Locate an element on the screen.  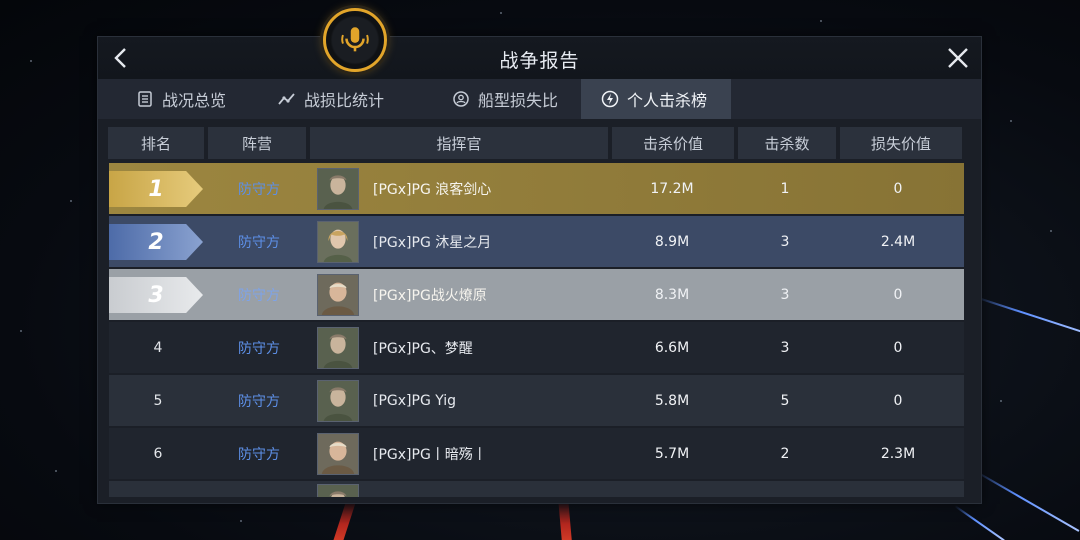
voice-chat-button is located at coordinates (355, 40).